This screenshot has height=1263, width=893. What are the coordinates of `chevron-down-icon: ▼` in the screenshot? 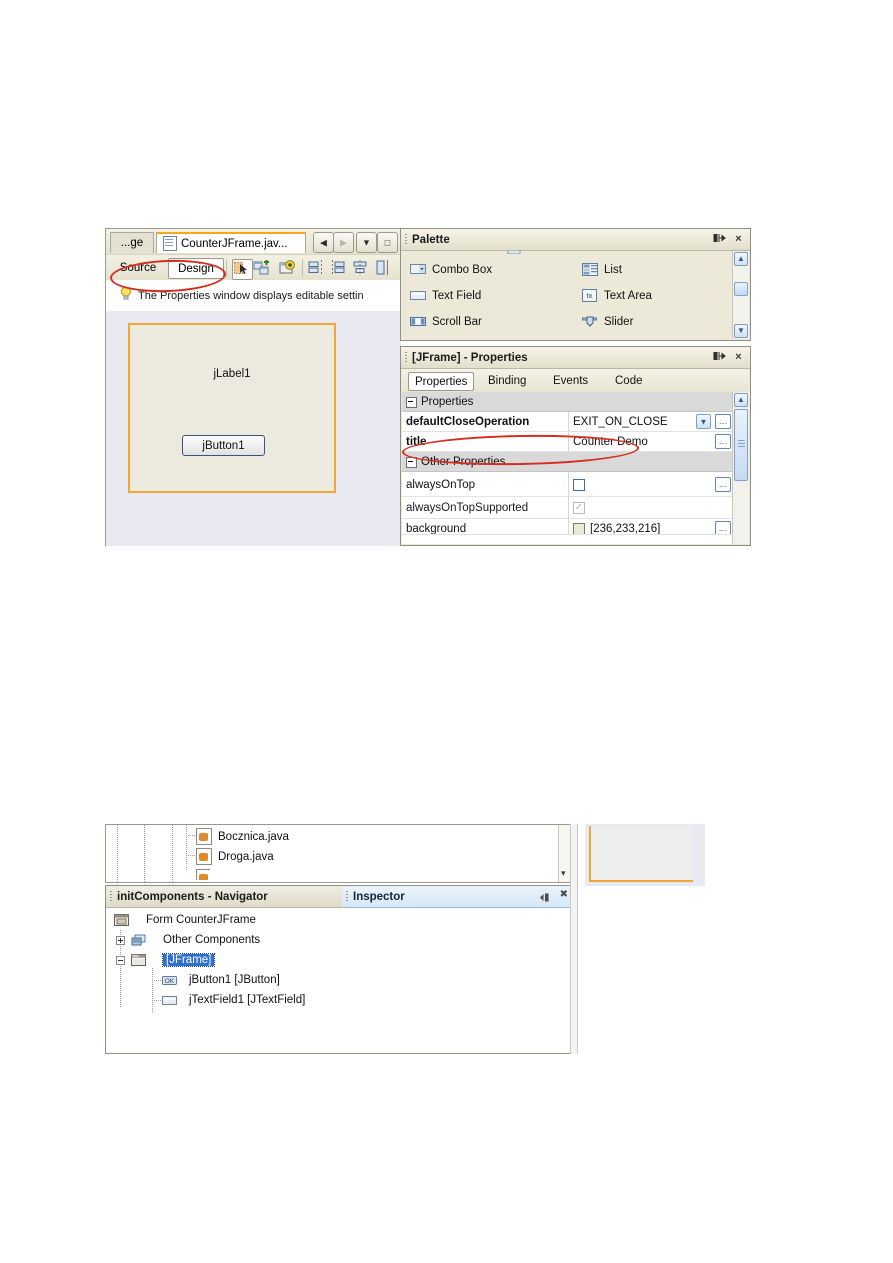 It's located at (703, 421).